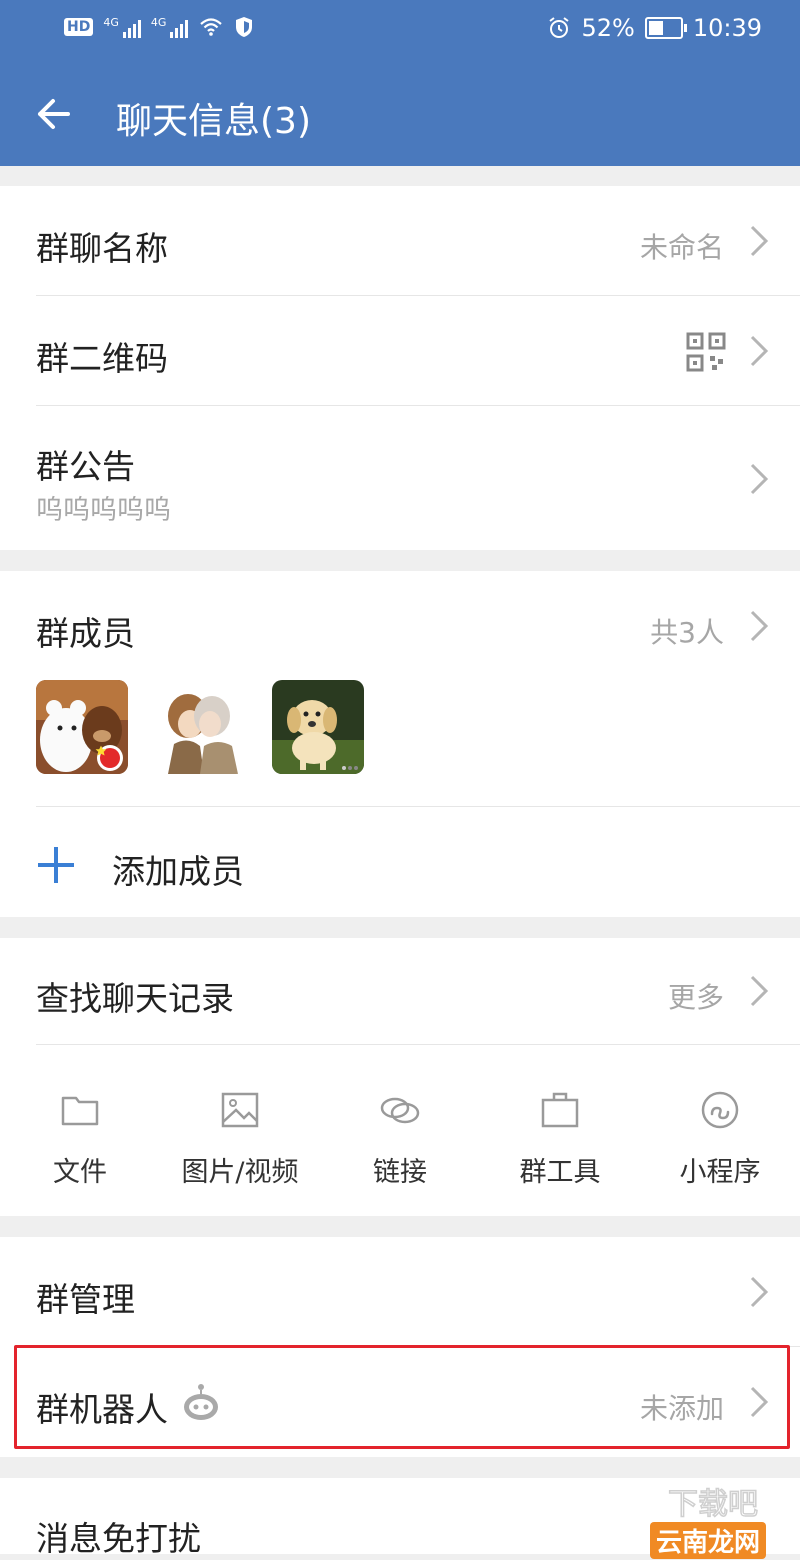 The height and width of the screenshot is (1560, 800). Describe the element at coordinates (79, 27) in the screenshot. I see `hd-badge: HD` at that location.